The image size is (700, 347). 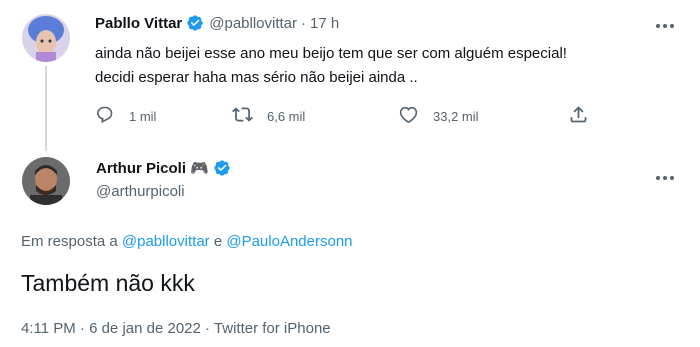 What do you see at coordinates (152, 168) in the screenshot?
I see `reply-display-name: Arthur Picoli 🎮` at bounding box center [152, 168].